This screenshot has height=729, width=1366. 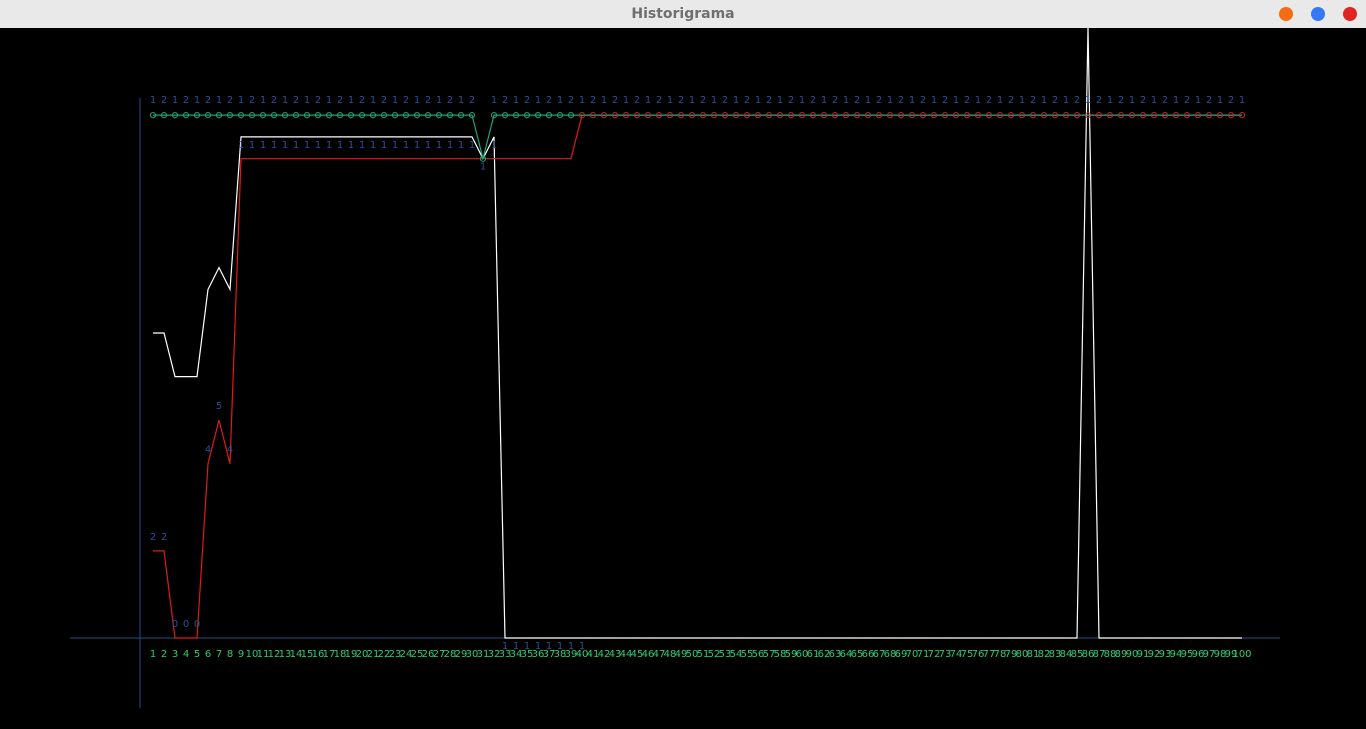 What do you see at coordinates (175, 654) in the screenshot?
I see `x-tick-label: 3` at bounding box center [175, 654].